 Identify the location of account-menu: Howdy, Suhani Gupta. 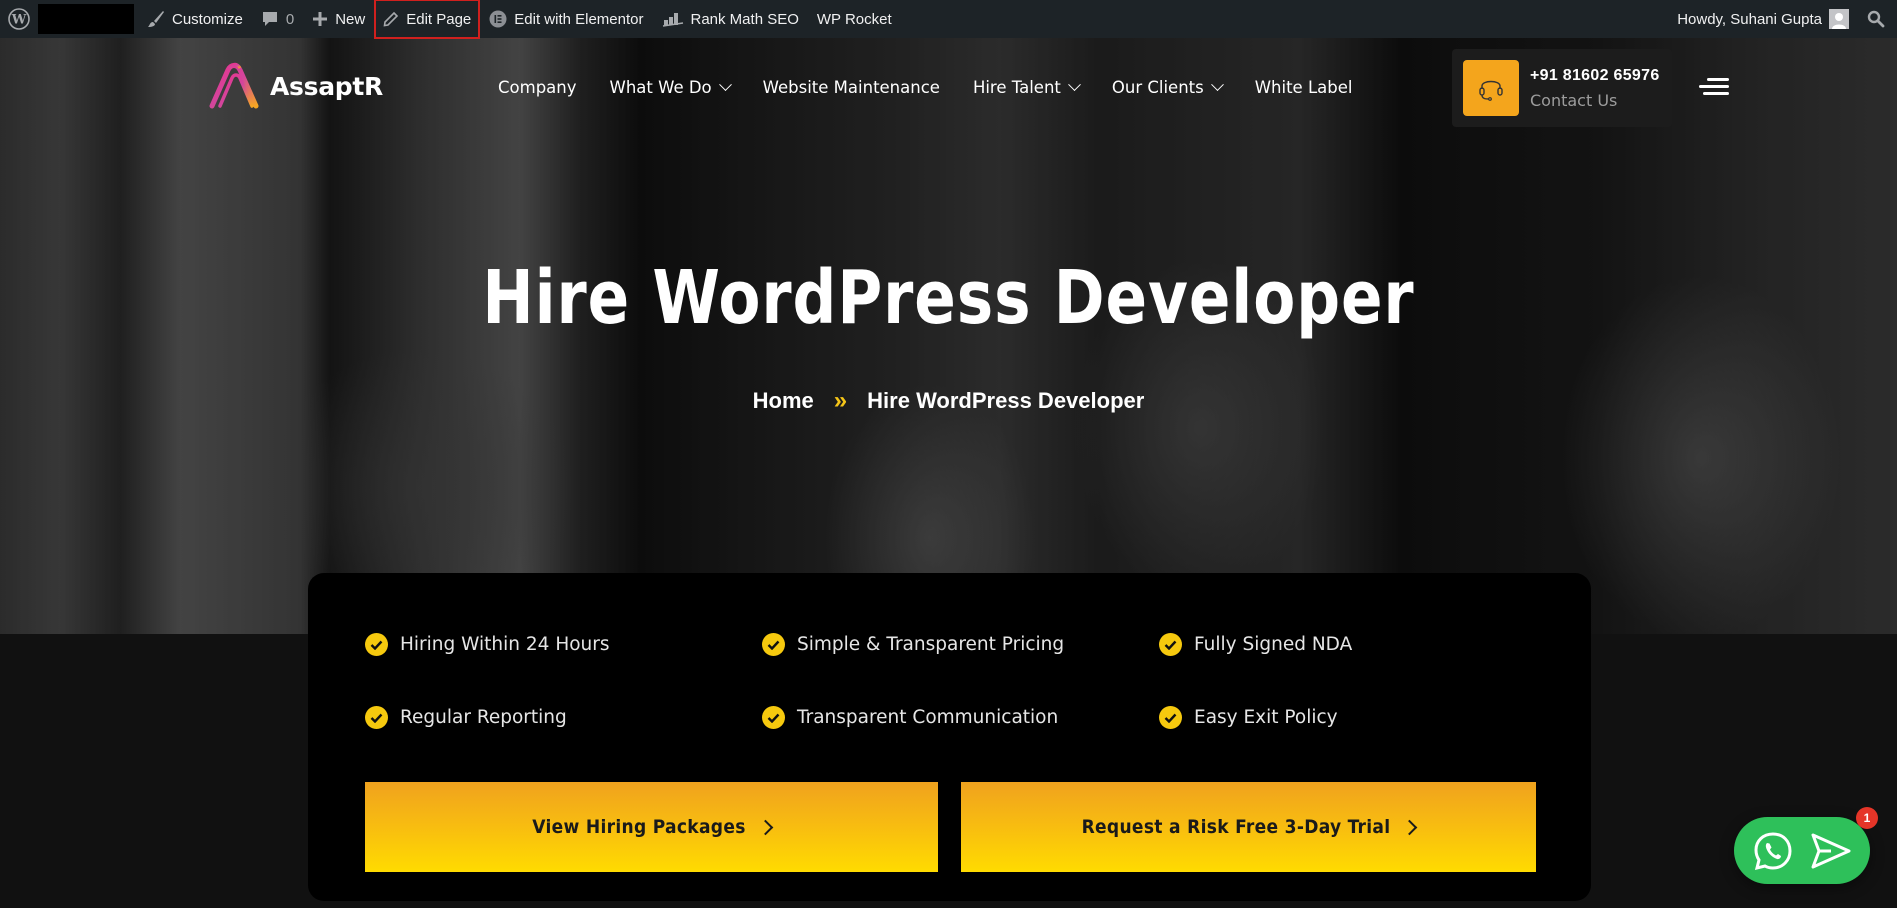
(1763, 19).